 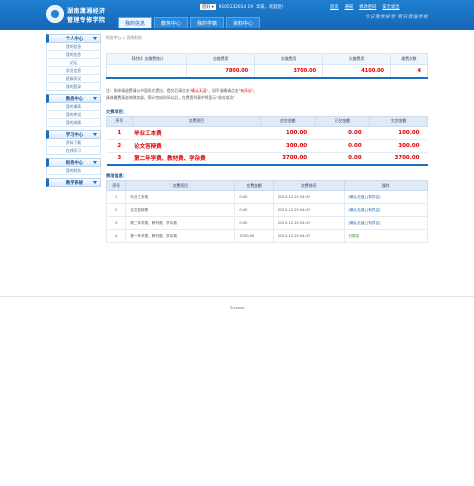 I want to click on table-row: 3 第二年学费、教材费、学杂费 3700.00 0.00 3700.00, so click(x=267, y=158).